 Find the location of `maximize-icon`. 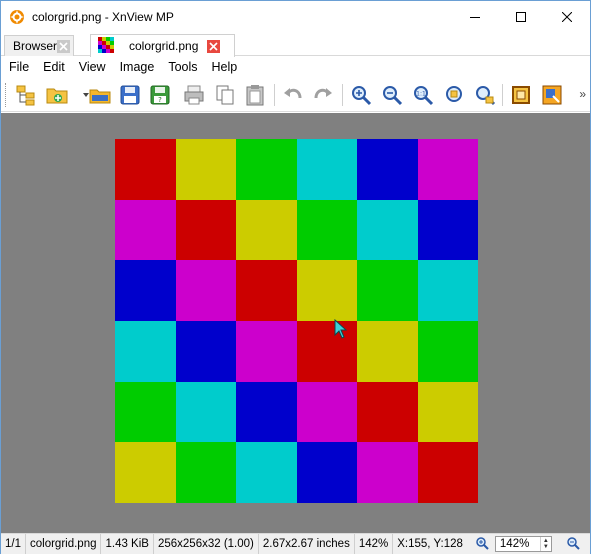

maximize-icon is located at coordinates (521, 16).